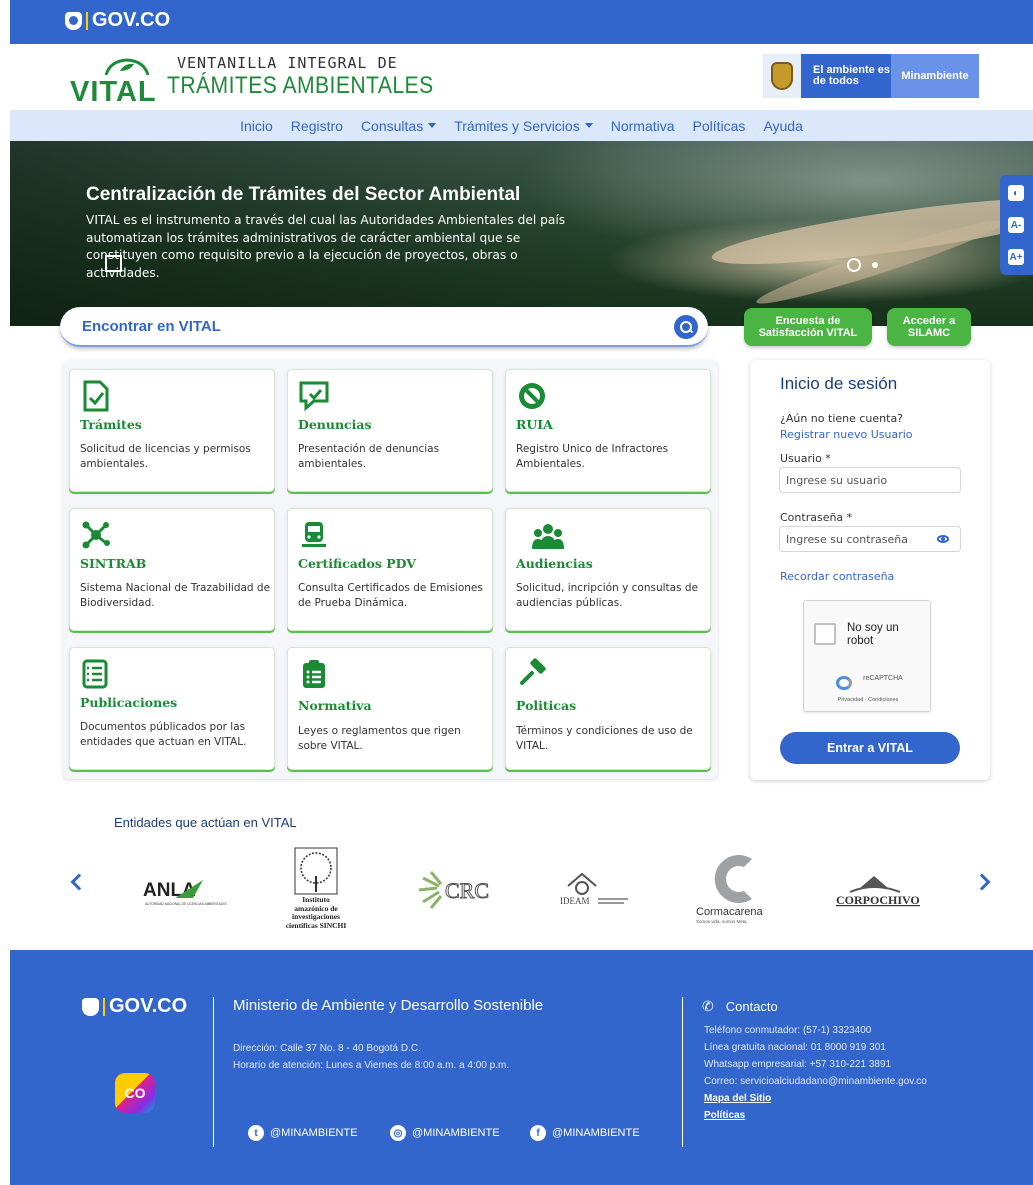 The width and height of the screenshot is (1033, 1185). What do you see at coordinates (546, 705) in the screenshot?
I see `card-title: Politicas` at bounding box center [546, 705].